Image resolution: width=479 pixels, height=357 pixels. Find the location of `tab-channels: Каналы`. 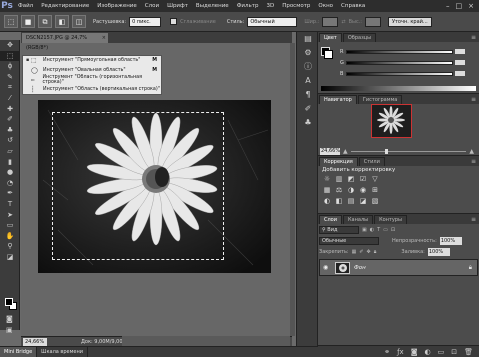

tab-channels: Каналы is located at coordinates (358, 219).